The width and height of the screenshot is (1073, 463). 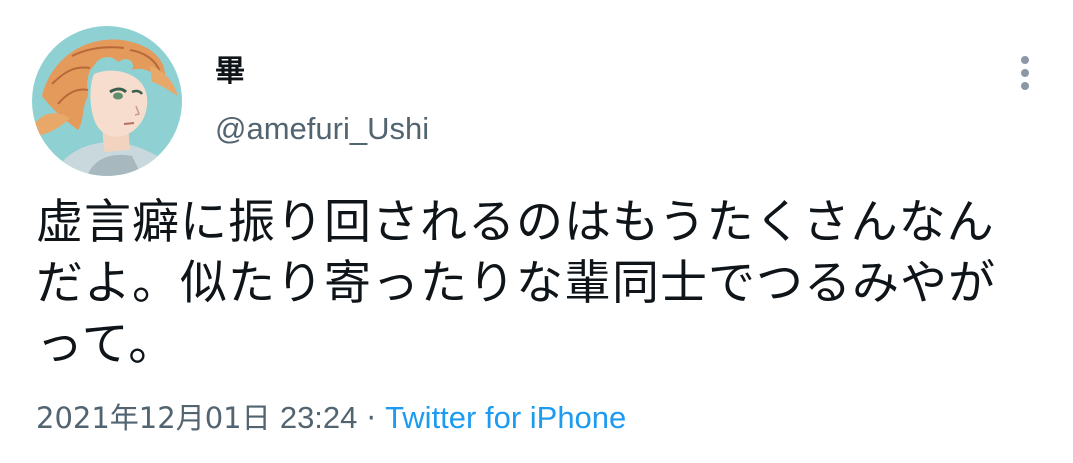 What do you see at coordinates (153, 418) in the screenshot?
I see `tweet-date: 2021年12月01日` at bounding box center [153, 418].